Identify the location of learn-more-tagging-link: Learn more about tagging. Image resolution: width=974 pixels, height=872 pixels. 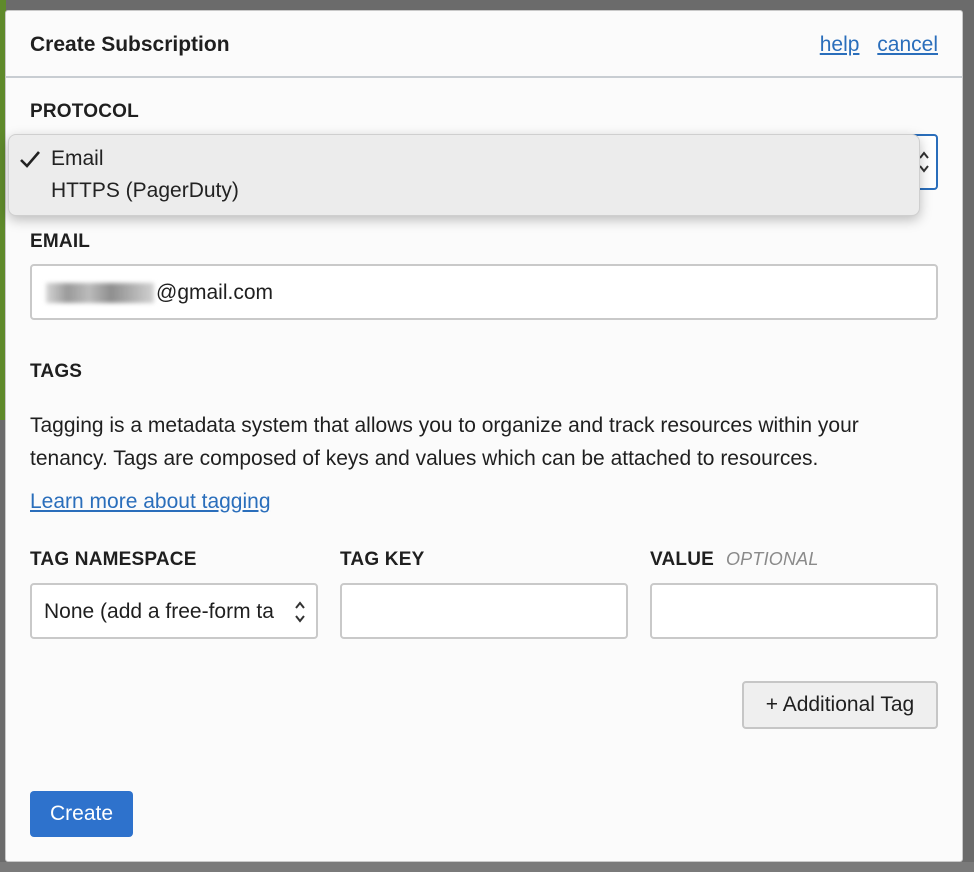
(150, 502).